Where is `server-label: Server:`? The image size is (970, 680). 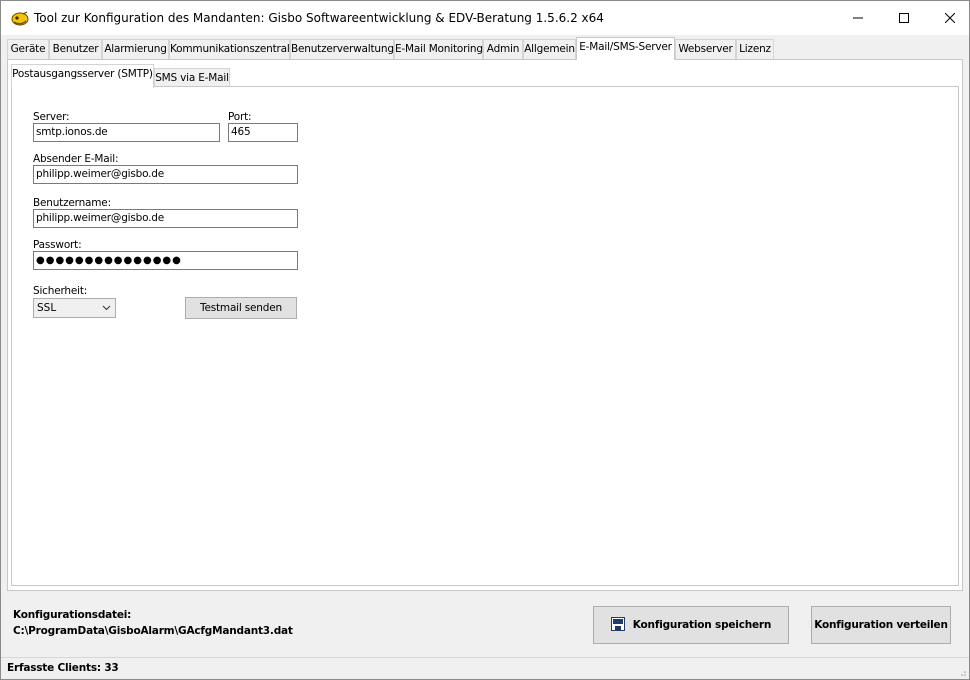
server-label: Server: is located at coordinates (51, 117).